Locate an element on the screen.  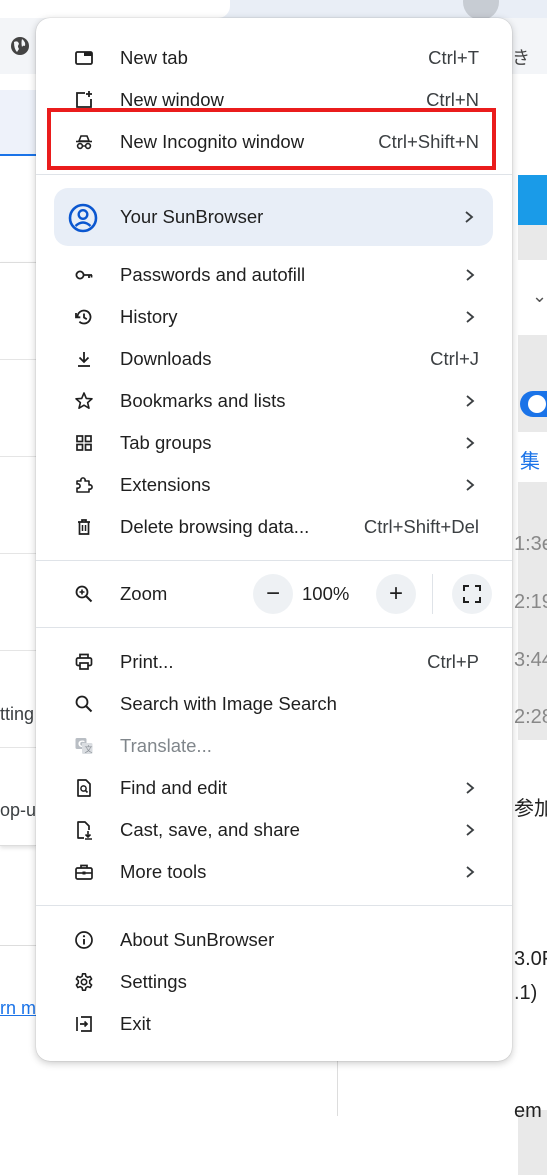
new-tab-icon is located at coordinates (84, 58).